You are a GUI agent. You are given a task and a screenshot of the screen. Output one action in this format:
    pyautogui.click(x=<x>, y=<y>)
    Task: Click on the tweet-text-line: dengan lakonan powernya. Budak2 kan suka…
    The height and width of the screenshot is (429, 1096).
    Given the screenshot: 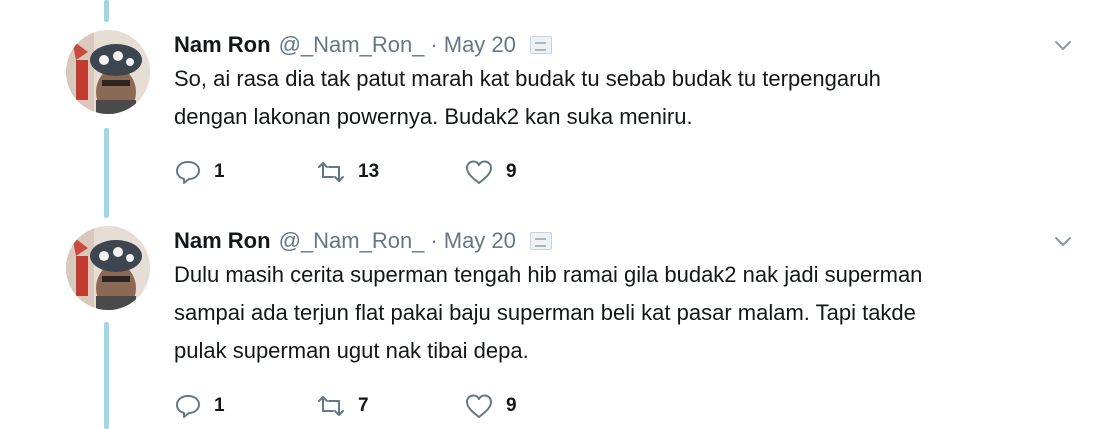 What is the action you would take?
    pyautogui.click(x=433, y=116)
    